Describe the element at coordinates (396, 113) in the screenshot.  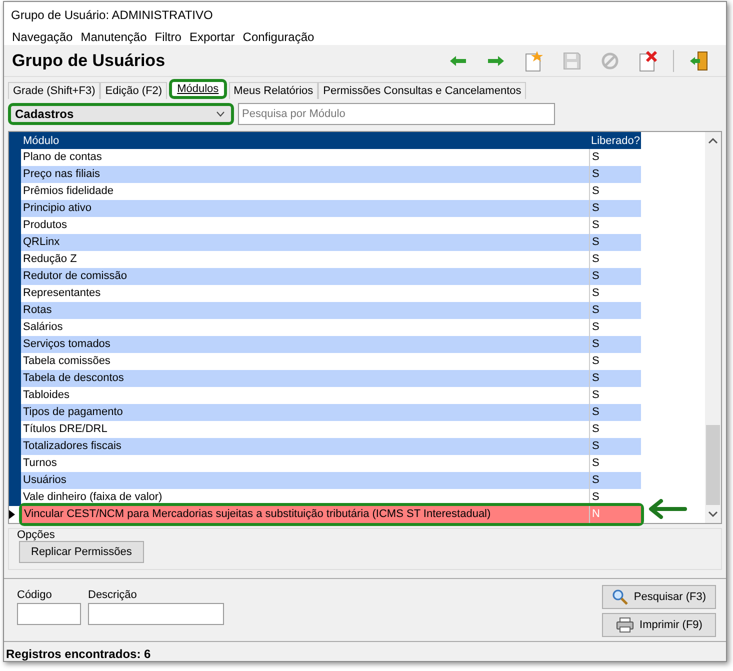
I see `search-field: Pesquisa por Módulo` at that location.